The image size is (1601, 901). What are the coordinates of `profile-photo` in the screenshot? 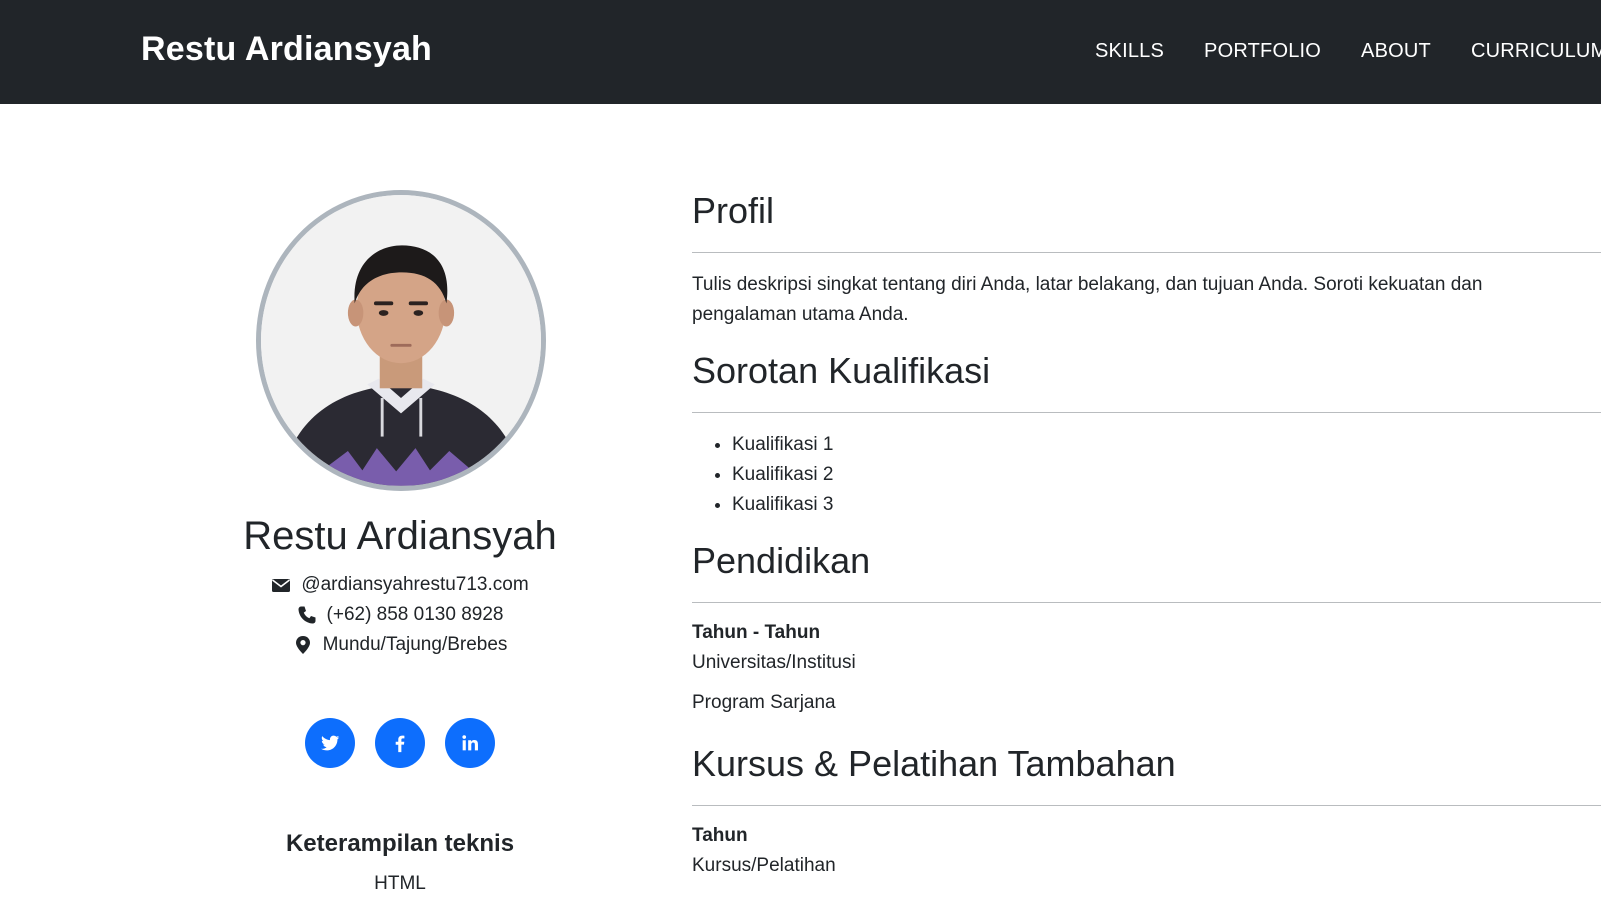 It's located at (401, 340).